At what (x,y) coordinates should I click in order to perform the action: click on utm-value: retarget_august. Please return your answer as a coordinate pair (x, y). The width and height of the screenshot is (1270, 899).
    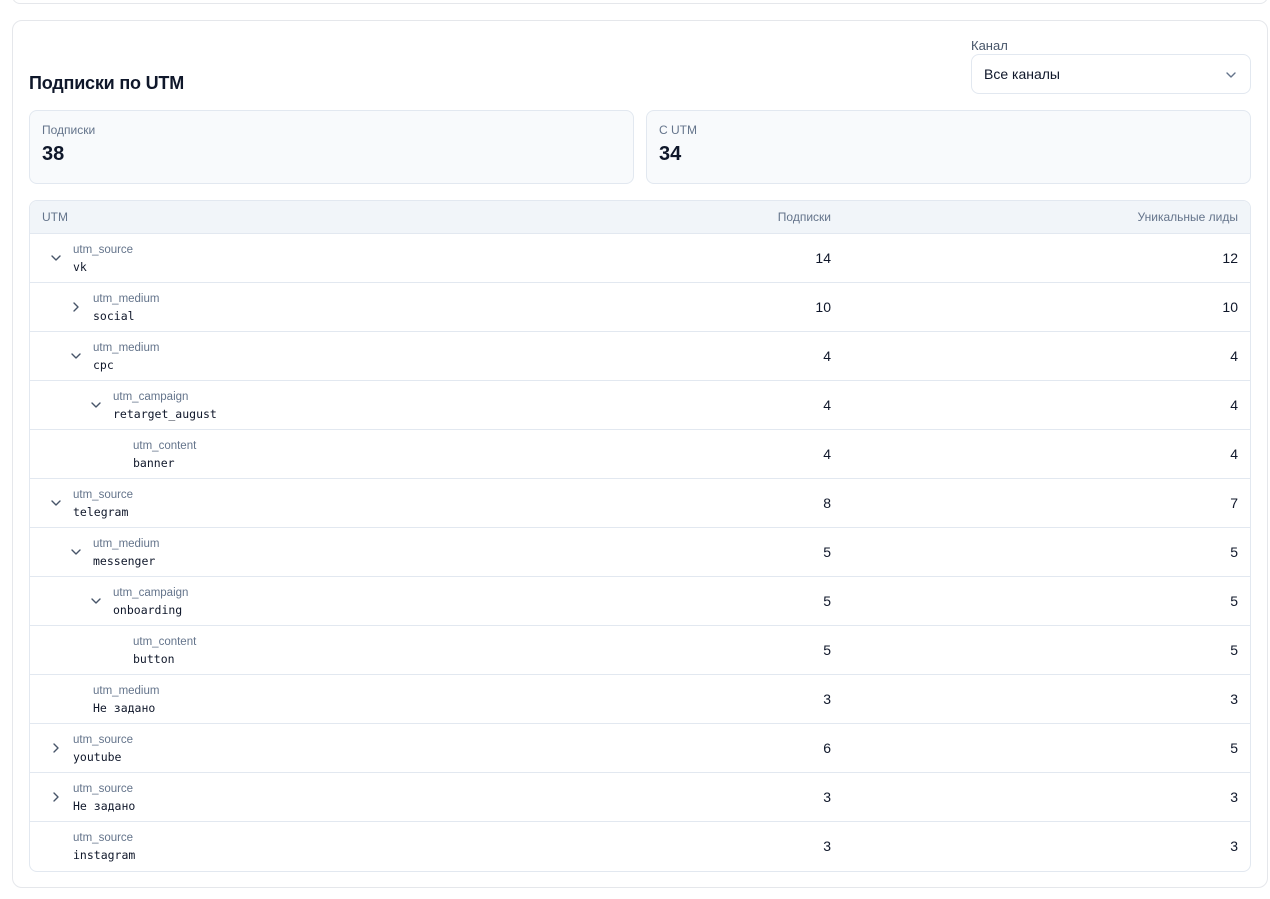
    Looking at the image, I should click on (165, 414).